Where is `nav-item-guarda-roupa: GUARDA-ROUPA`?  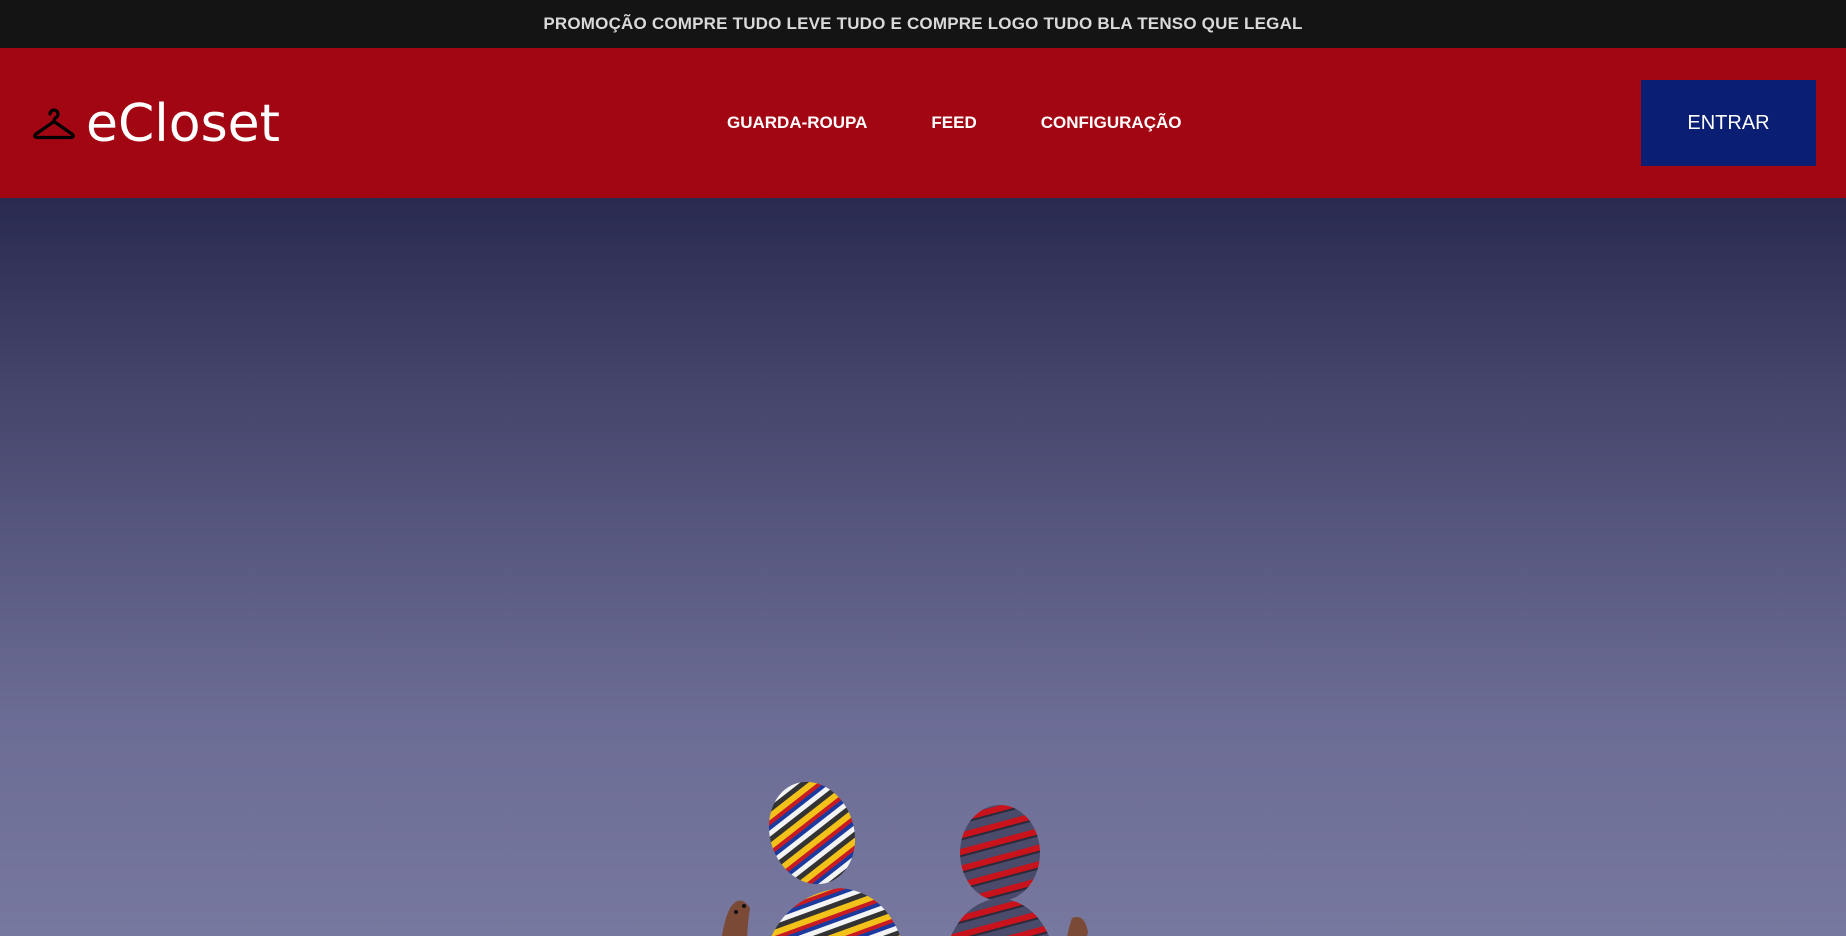
nav-item-guarda-roupa: GUARDA-ROUPA is located at coordinates (797, 123).